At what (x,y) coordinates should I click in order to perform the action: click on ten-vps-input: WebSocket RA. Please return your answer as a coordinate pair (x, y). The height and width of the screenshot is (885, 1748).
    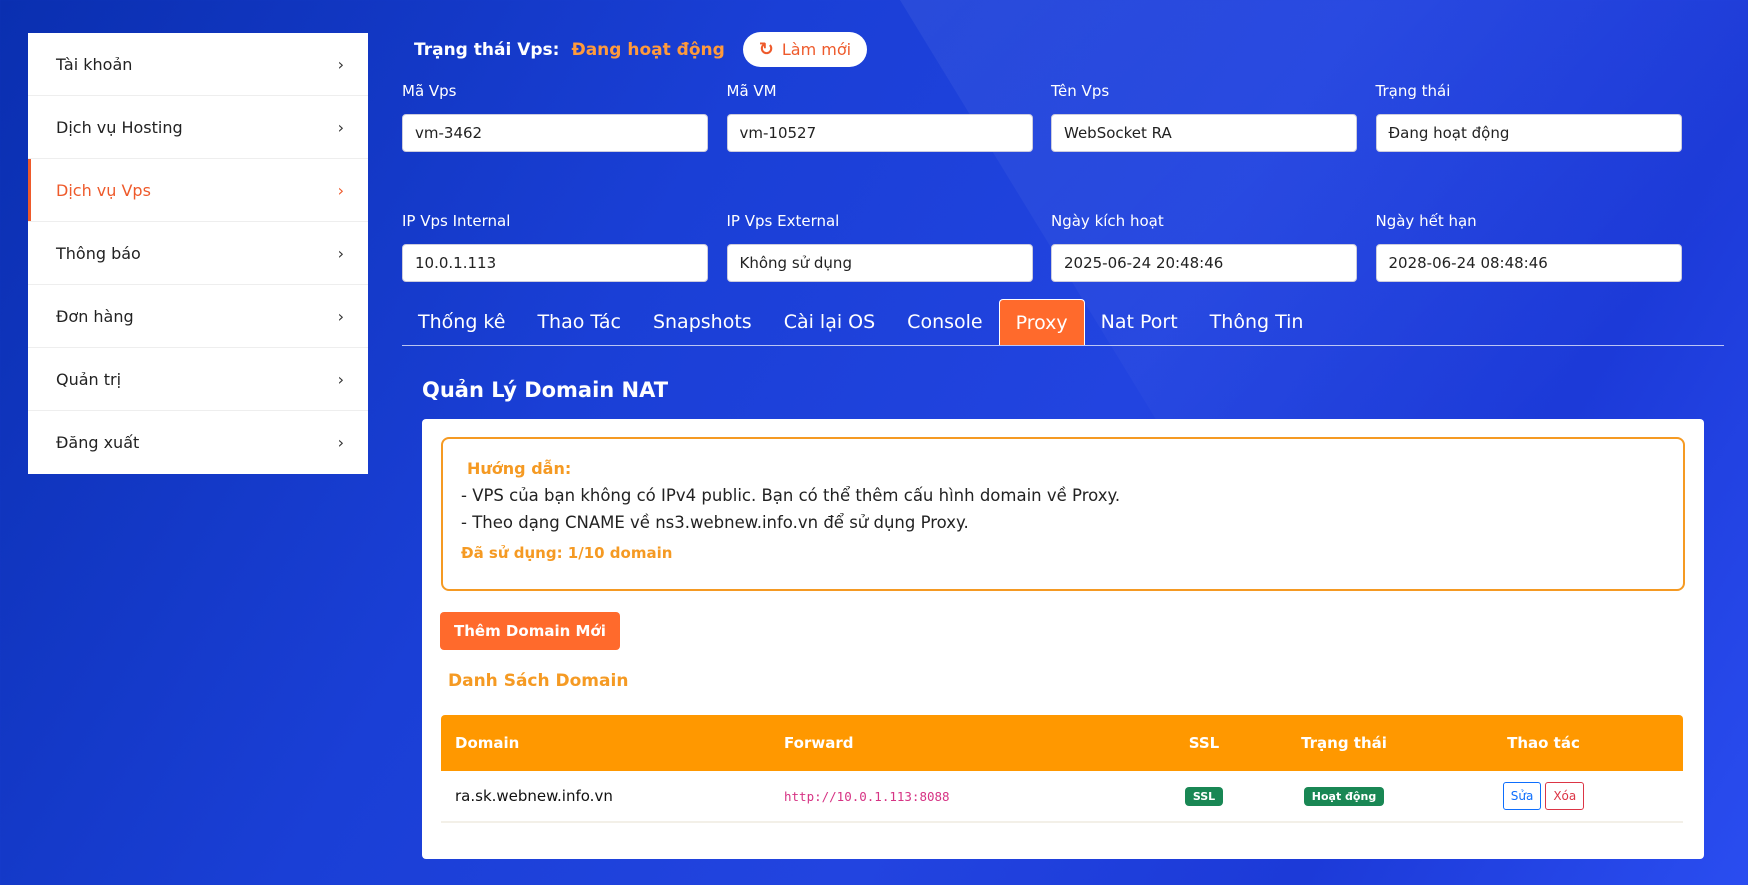
    Looking at the image, I should click on (1204, 133).